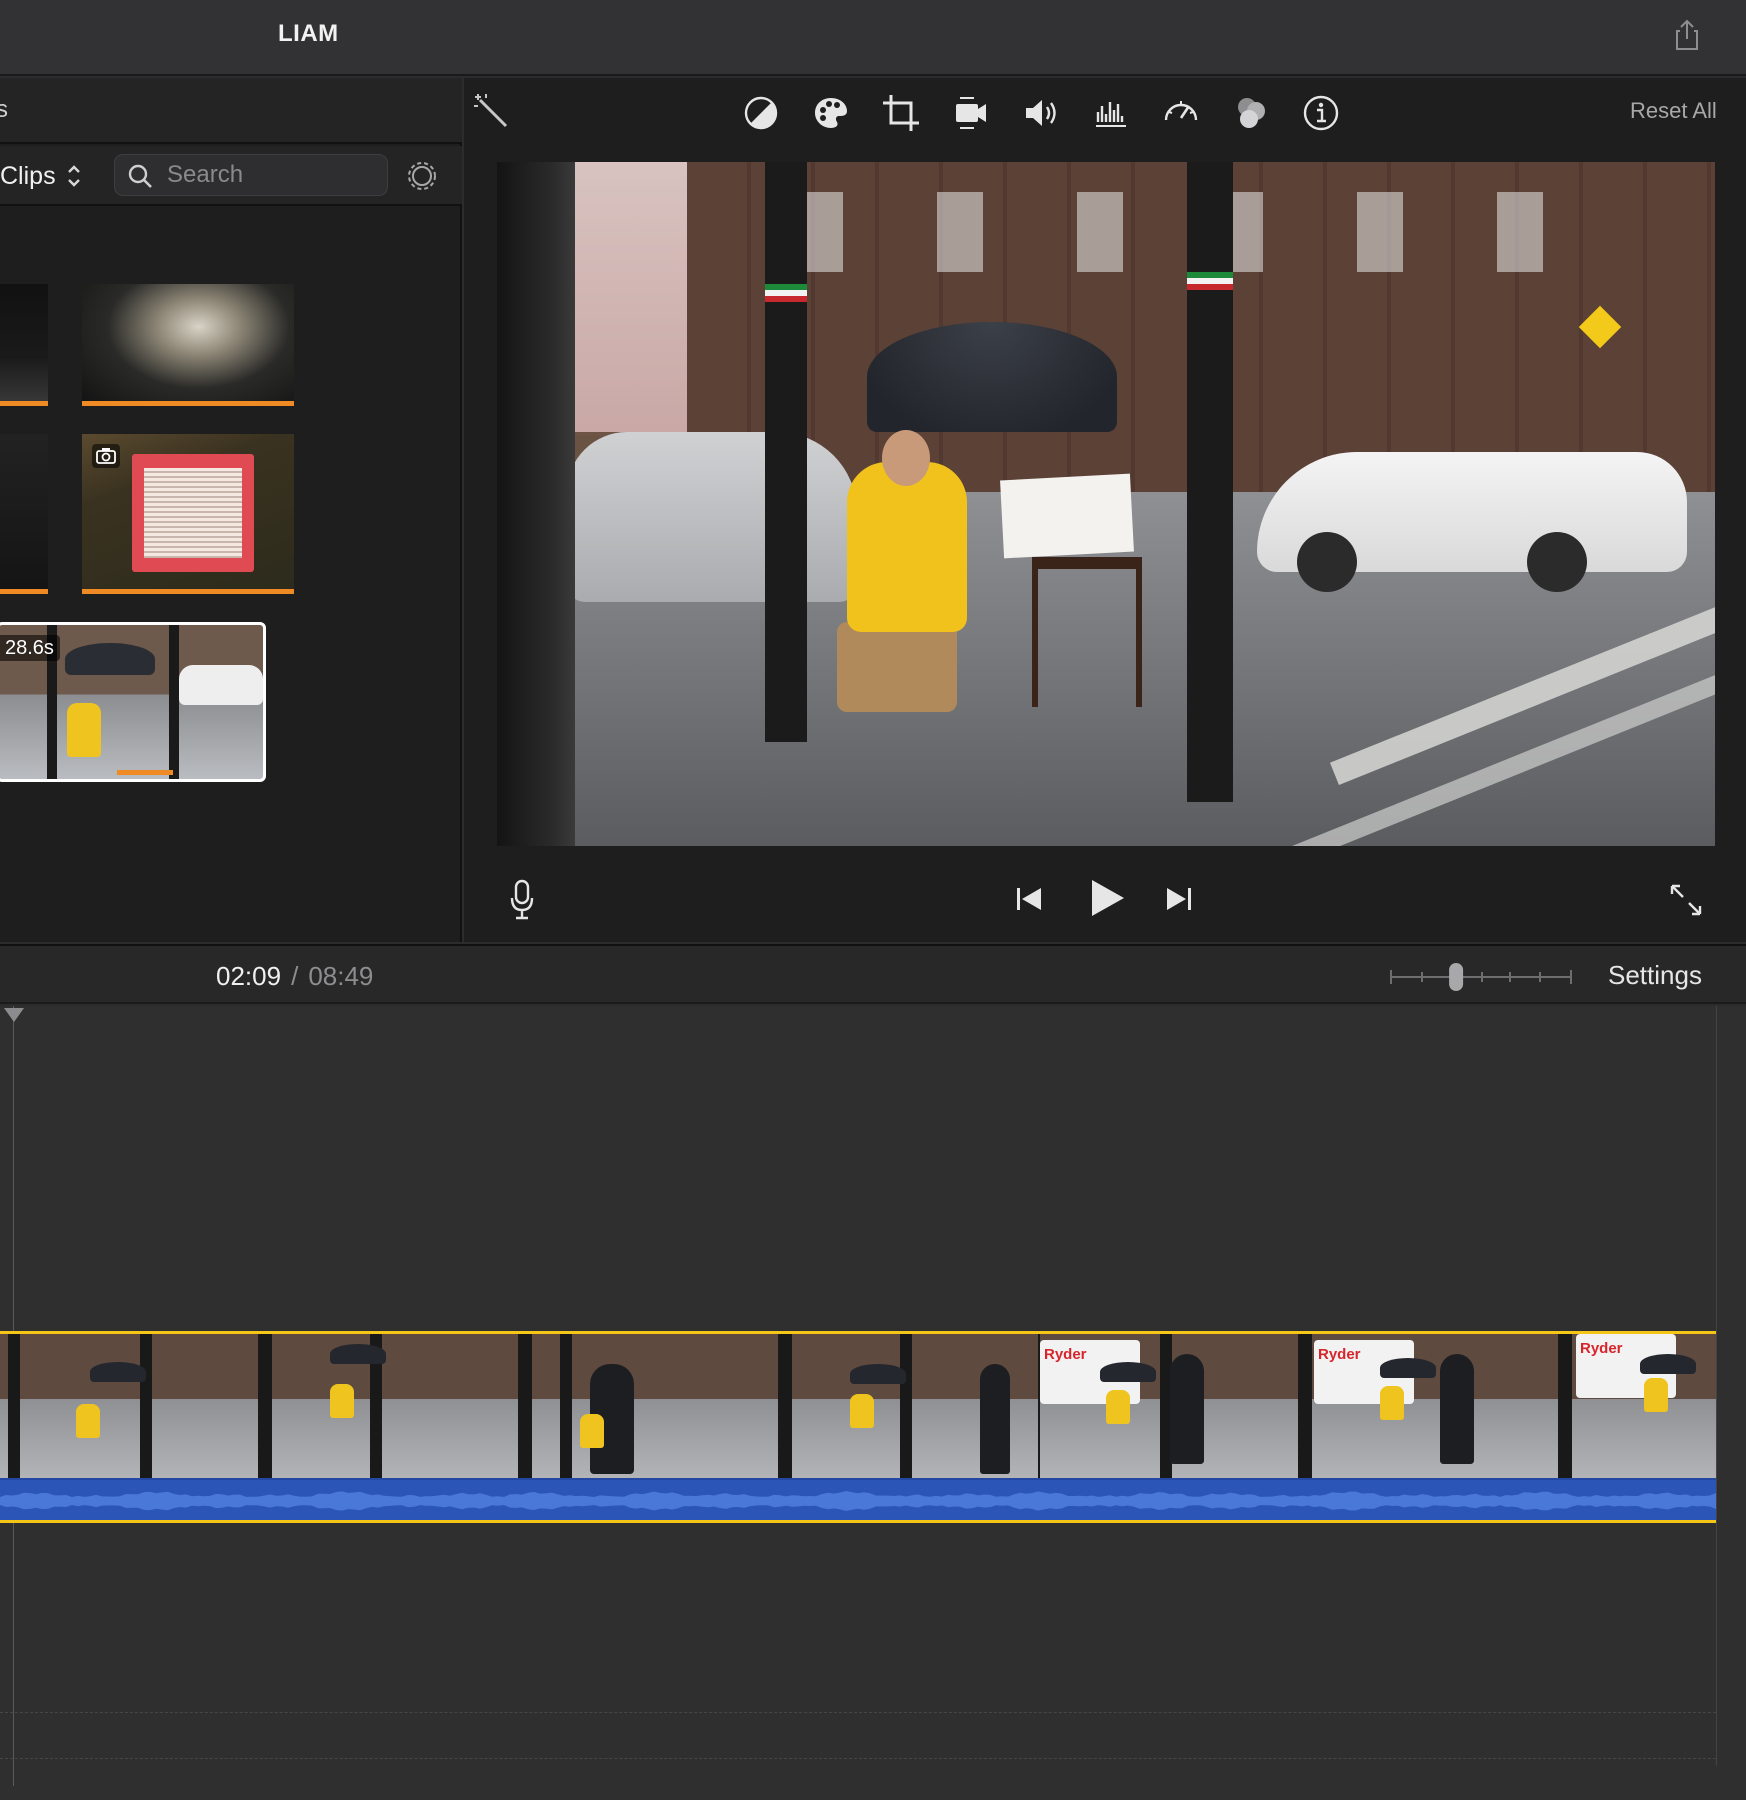  What do you see at coordinates (873, 38) in the screenshot?
I see `title-bar: LIAM` at bounding box center [873, 38].